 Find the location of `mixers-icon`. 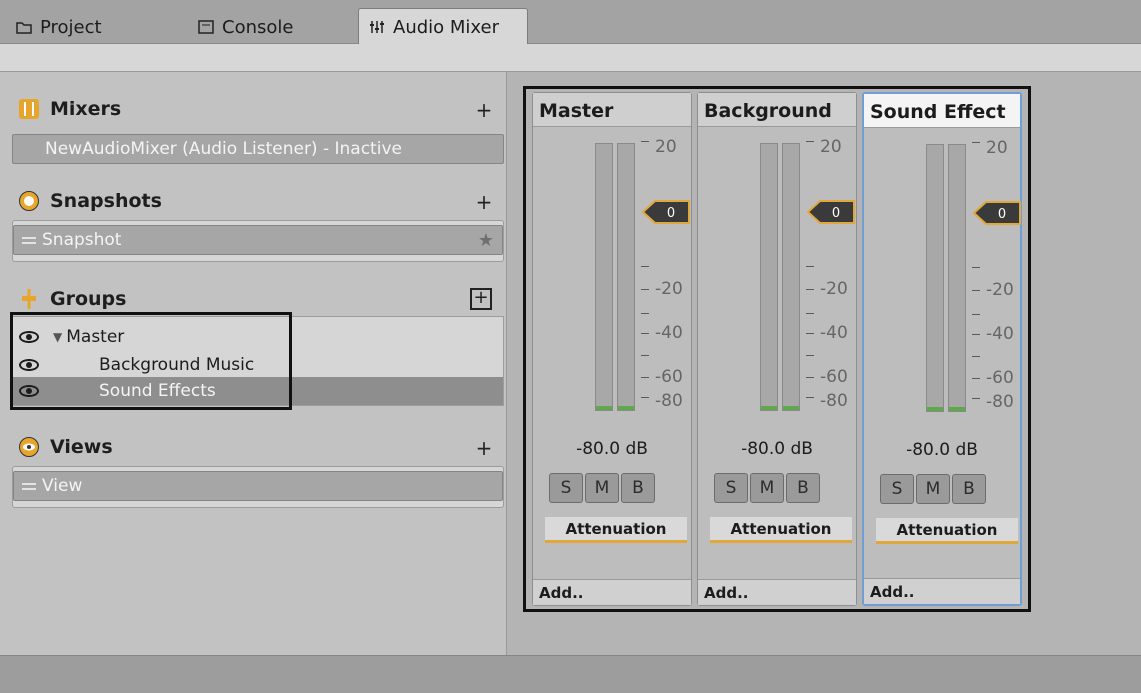

mixers-icon is located at coordinates (29, 109).